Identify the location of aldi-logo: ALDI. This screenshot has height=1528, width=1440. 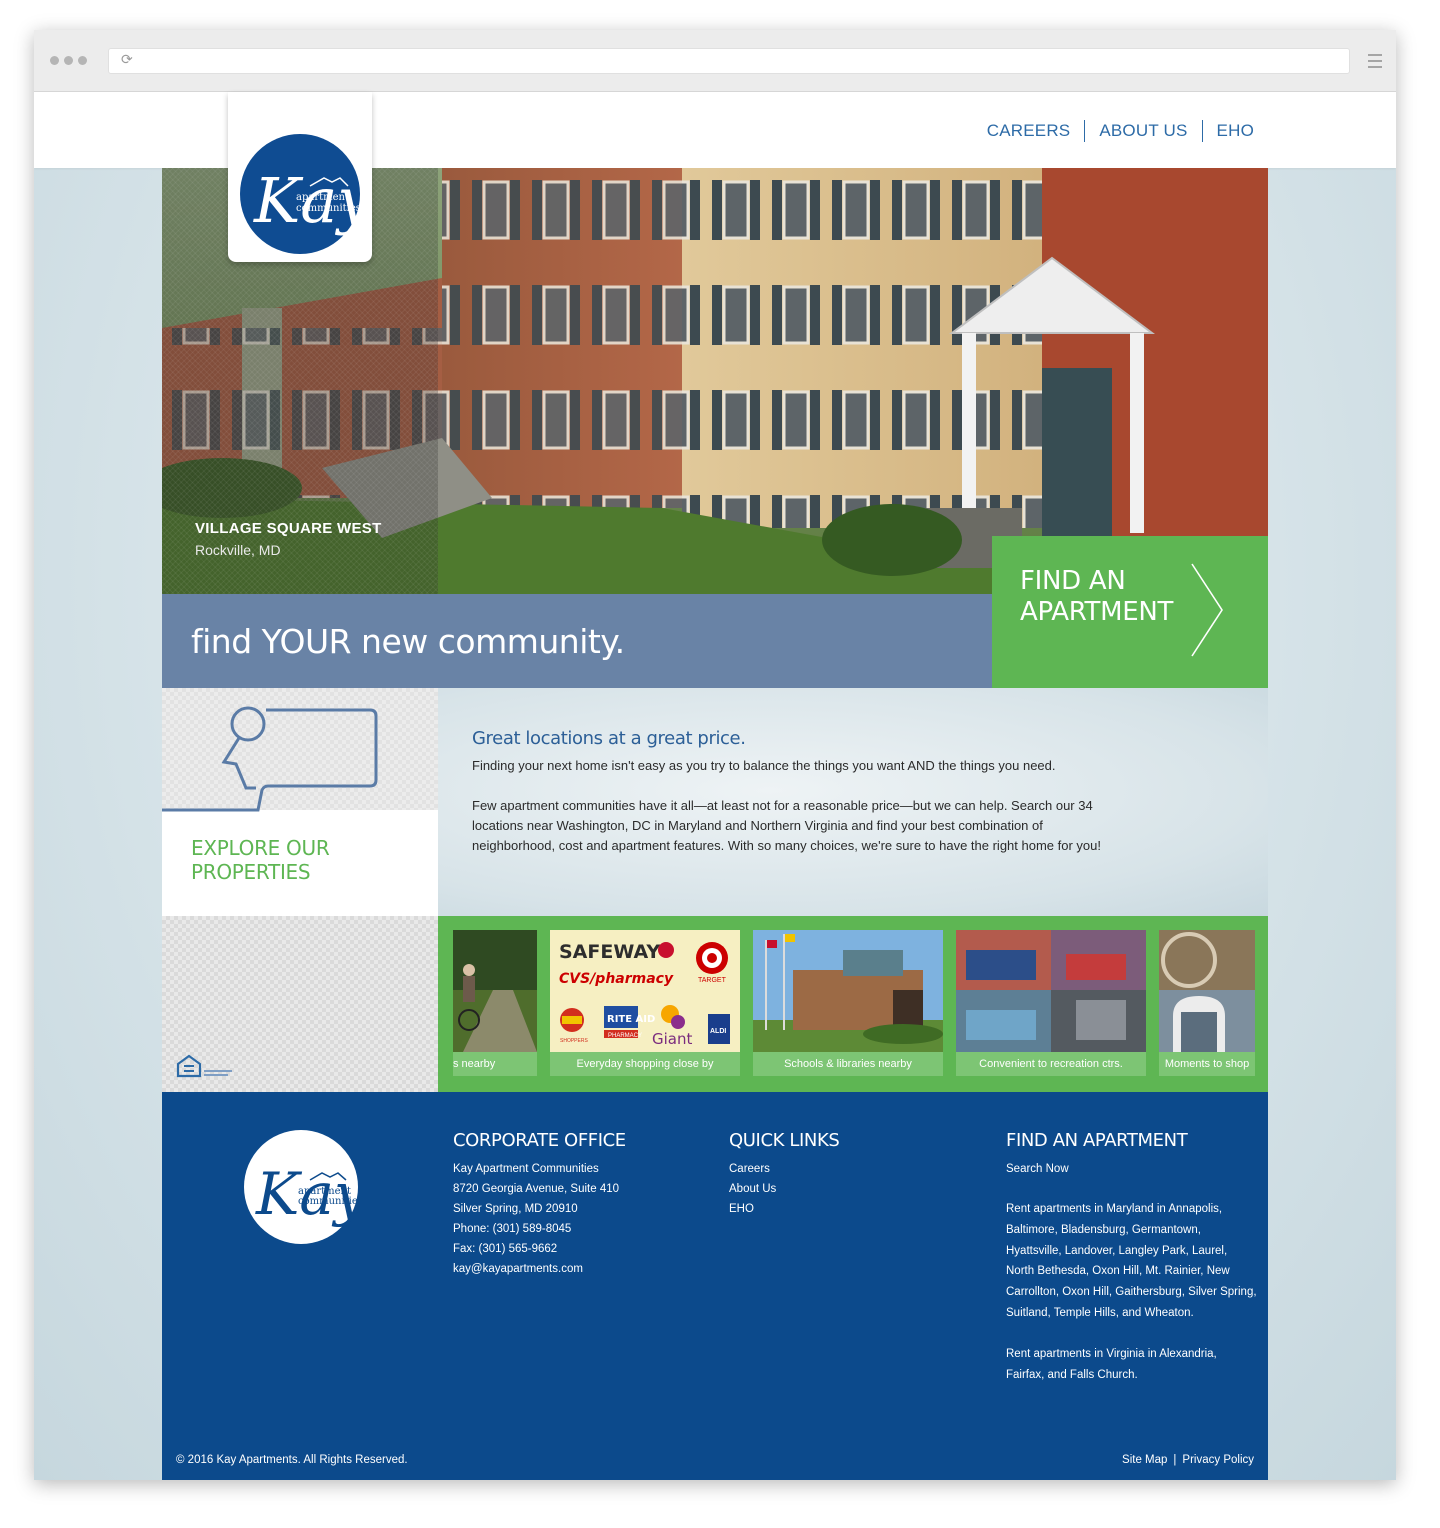
(718, 1031).